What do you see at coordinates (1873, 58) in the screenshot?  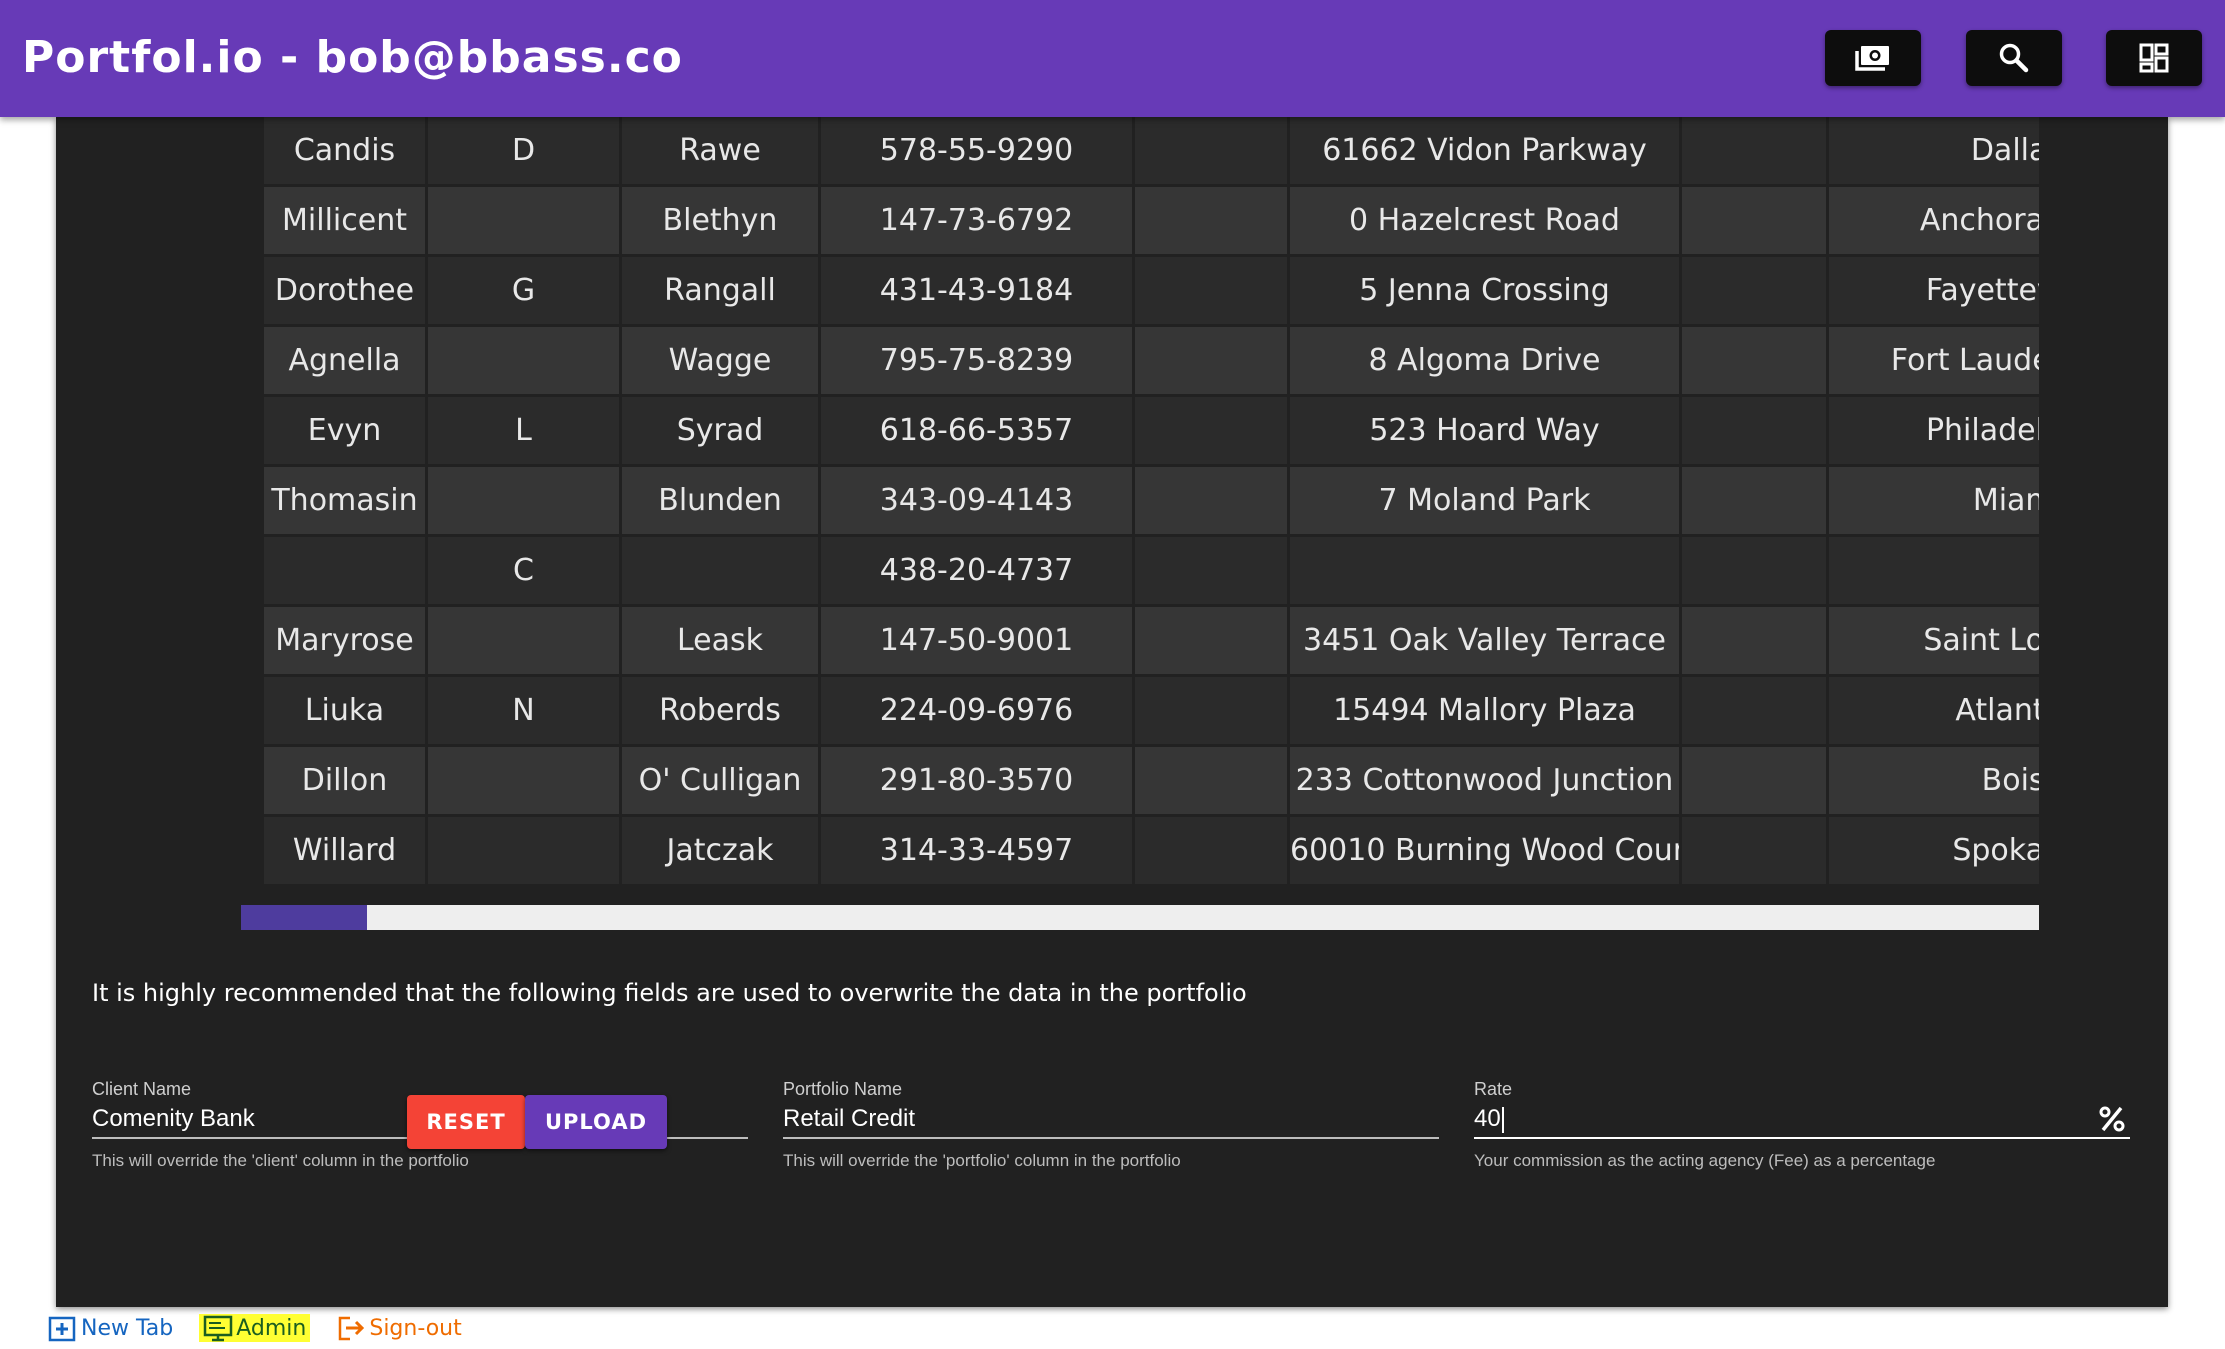 I see `money-button` at bounding box center [1873, 58].